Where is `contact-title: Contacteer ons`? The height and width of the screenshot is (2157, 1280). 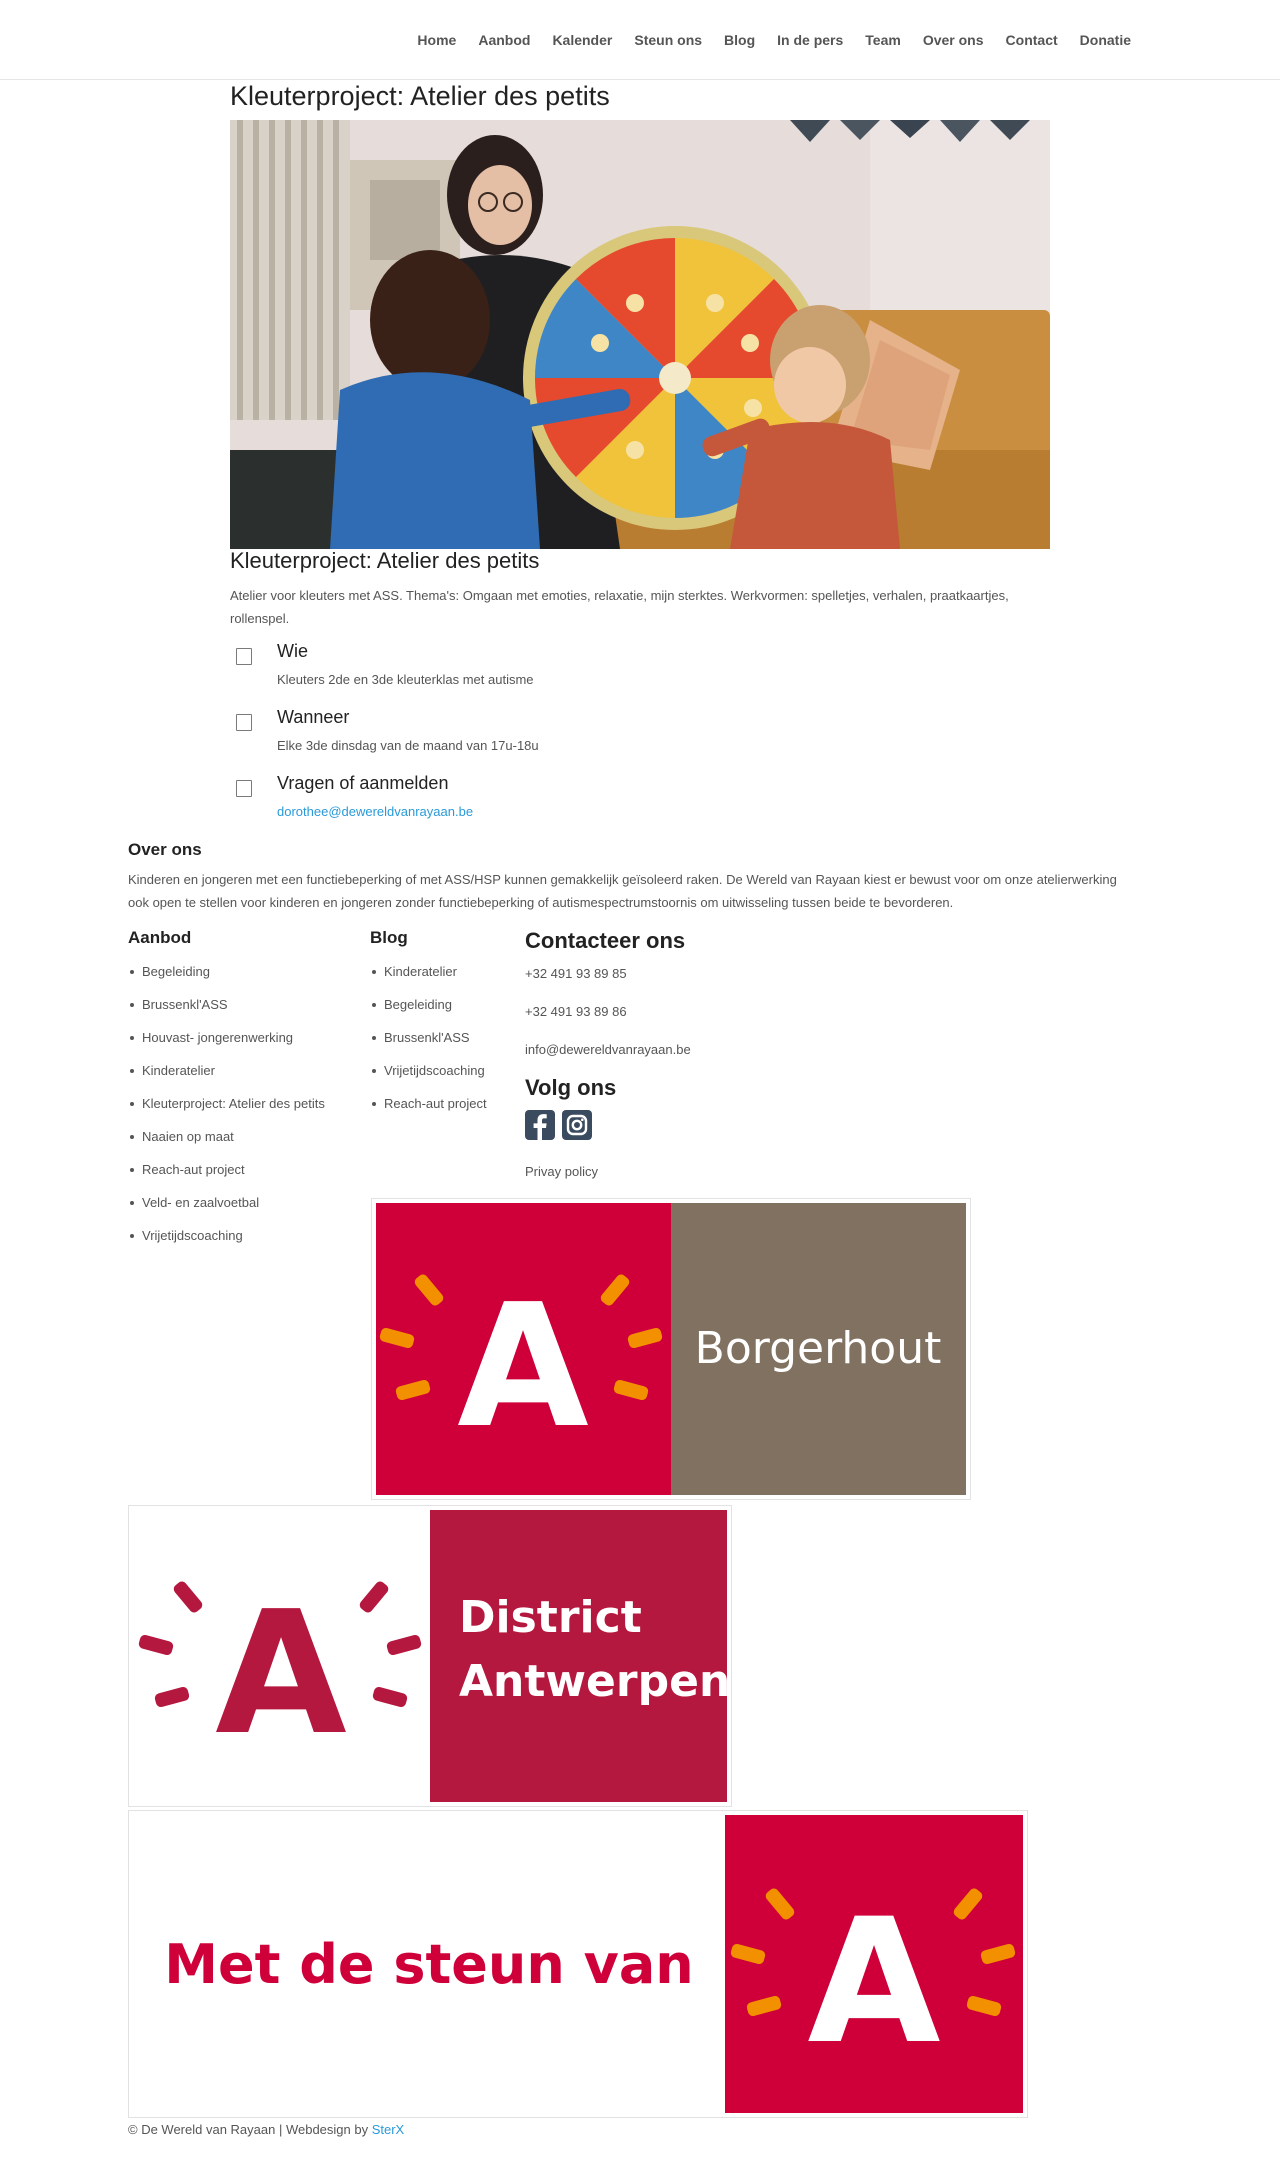
contact-title: Contacteer ons is located at coordinates (605, 940).